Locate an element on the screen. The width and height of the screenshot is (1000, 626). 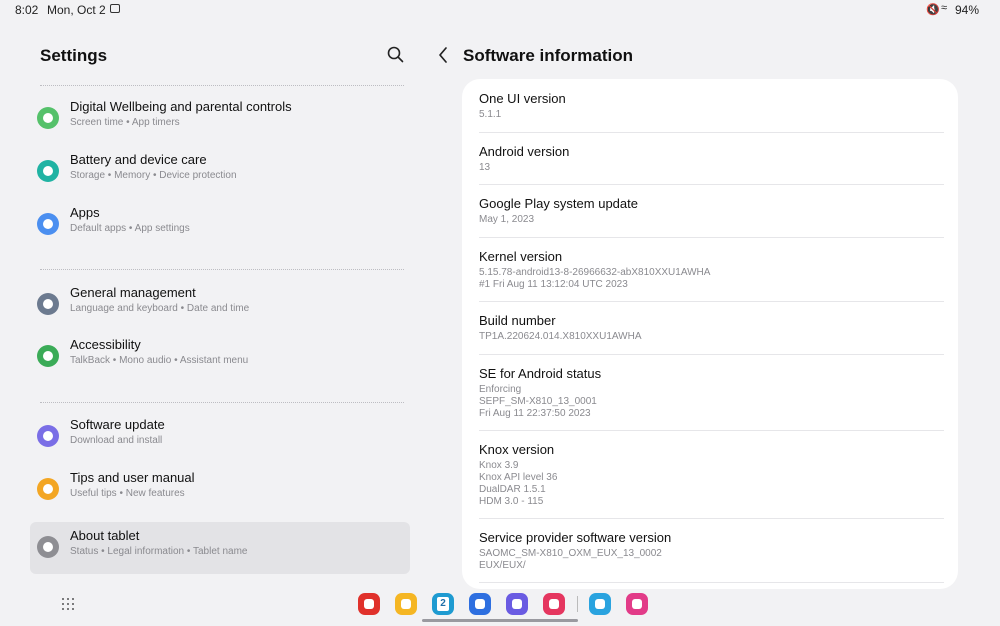
my-files-icon is located at coordinates (406, 604).